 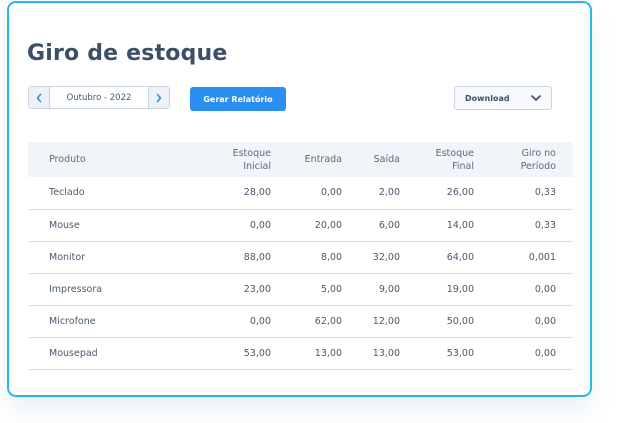 I want to click on month-label: Outubro - 2022, so click(x=99, y=97).